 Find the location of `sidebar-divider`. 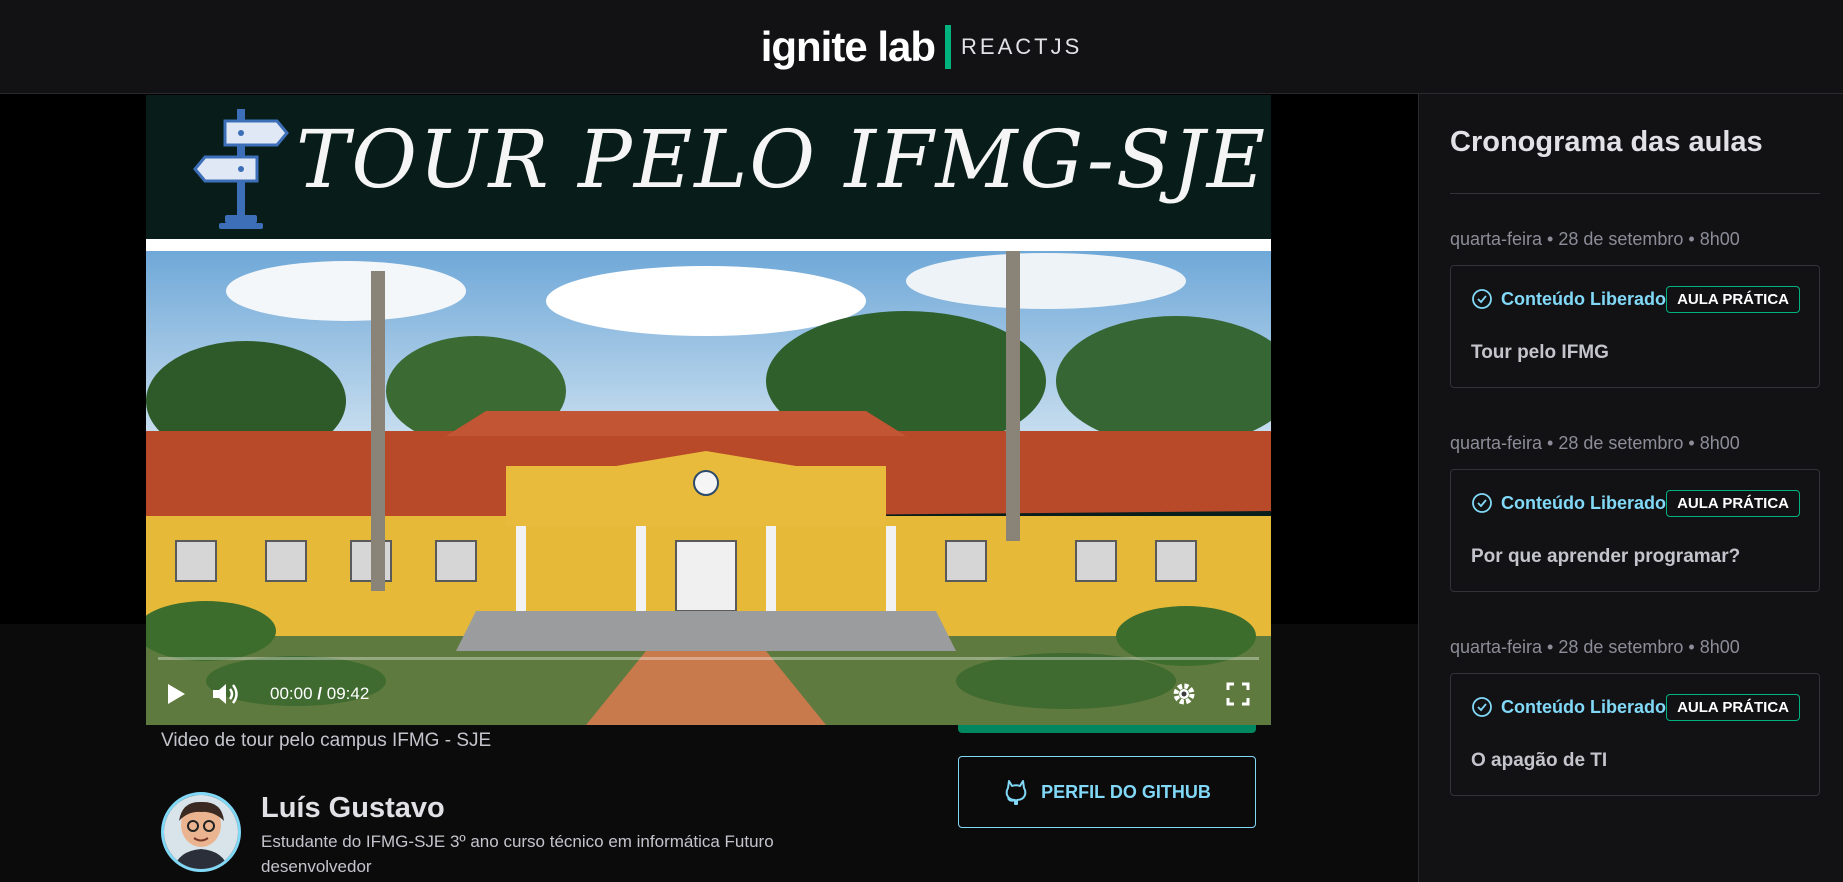

sidebar-divider is located at coordinates (1635, 193).